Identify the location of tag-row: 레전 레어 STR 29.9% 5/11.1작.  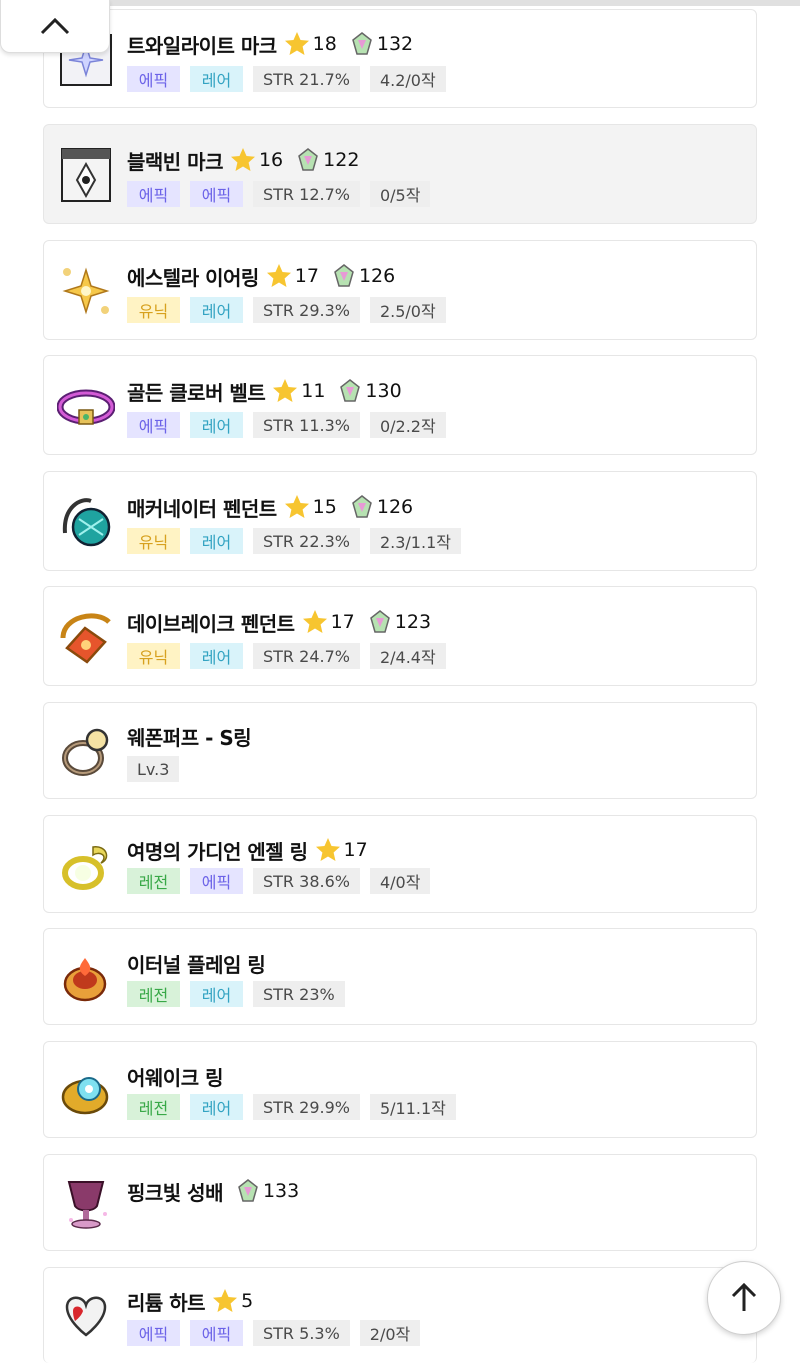
(291, 1107).